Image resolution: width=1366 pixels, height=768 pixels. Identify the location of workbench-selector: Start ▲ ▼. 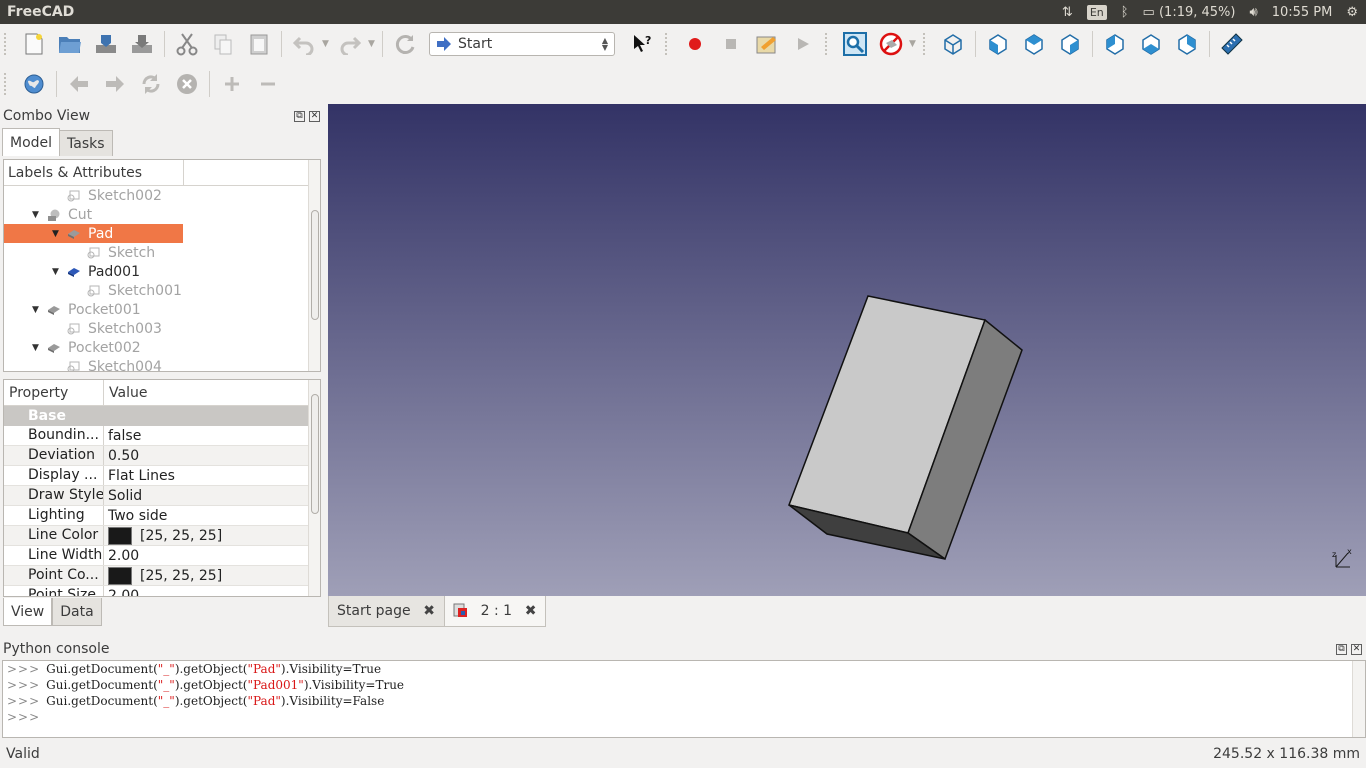
(522, 44).